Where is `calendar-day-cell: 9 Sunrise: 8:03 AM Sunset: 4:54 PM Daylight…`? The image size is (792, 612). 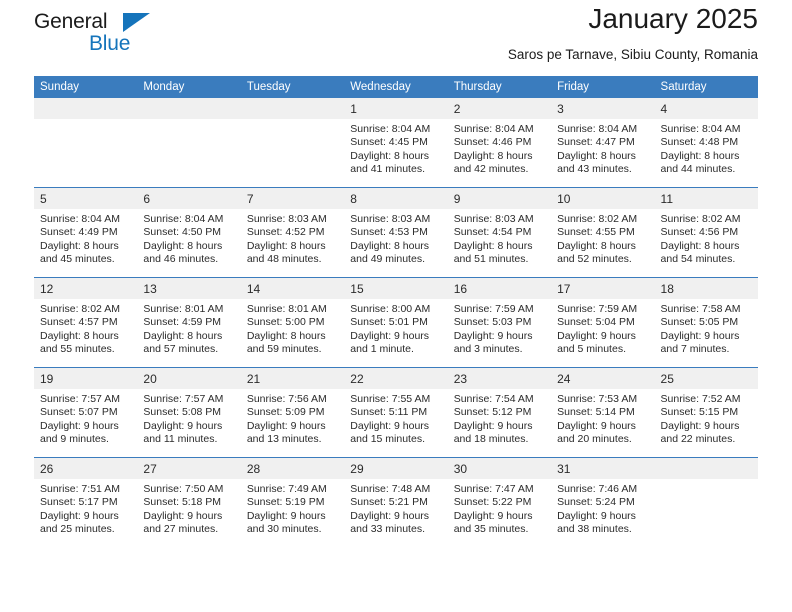
calendar-day-cell: 9 Sunrise: 8:03 AM Sunset: 4:54 PM Daylight… is located at coordinates (499, 232).